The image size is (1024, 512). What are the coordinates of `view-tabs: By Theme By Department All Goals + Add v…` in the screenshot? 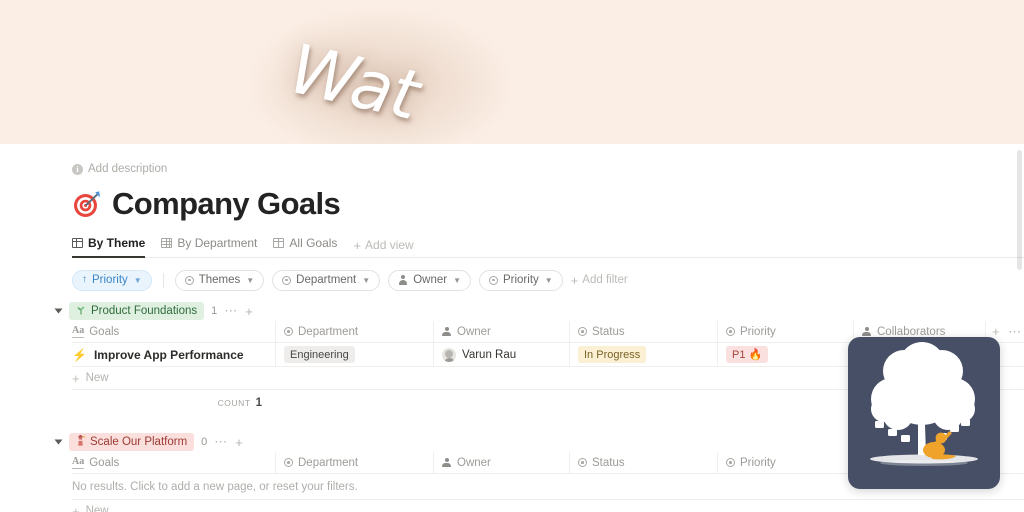 It's located at (548, 246).